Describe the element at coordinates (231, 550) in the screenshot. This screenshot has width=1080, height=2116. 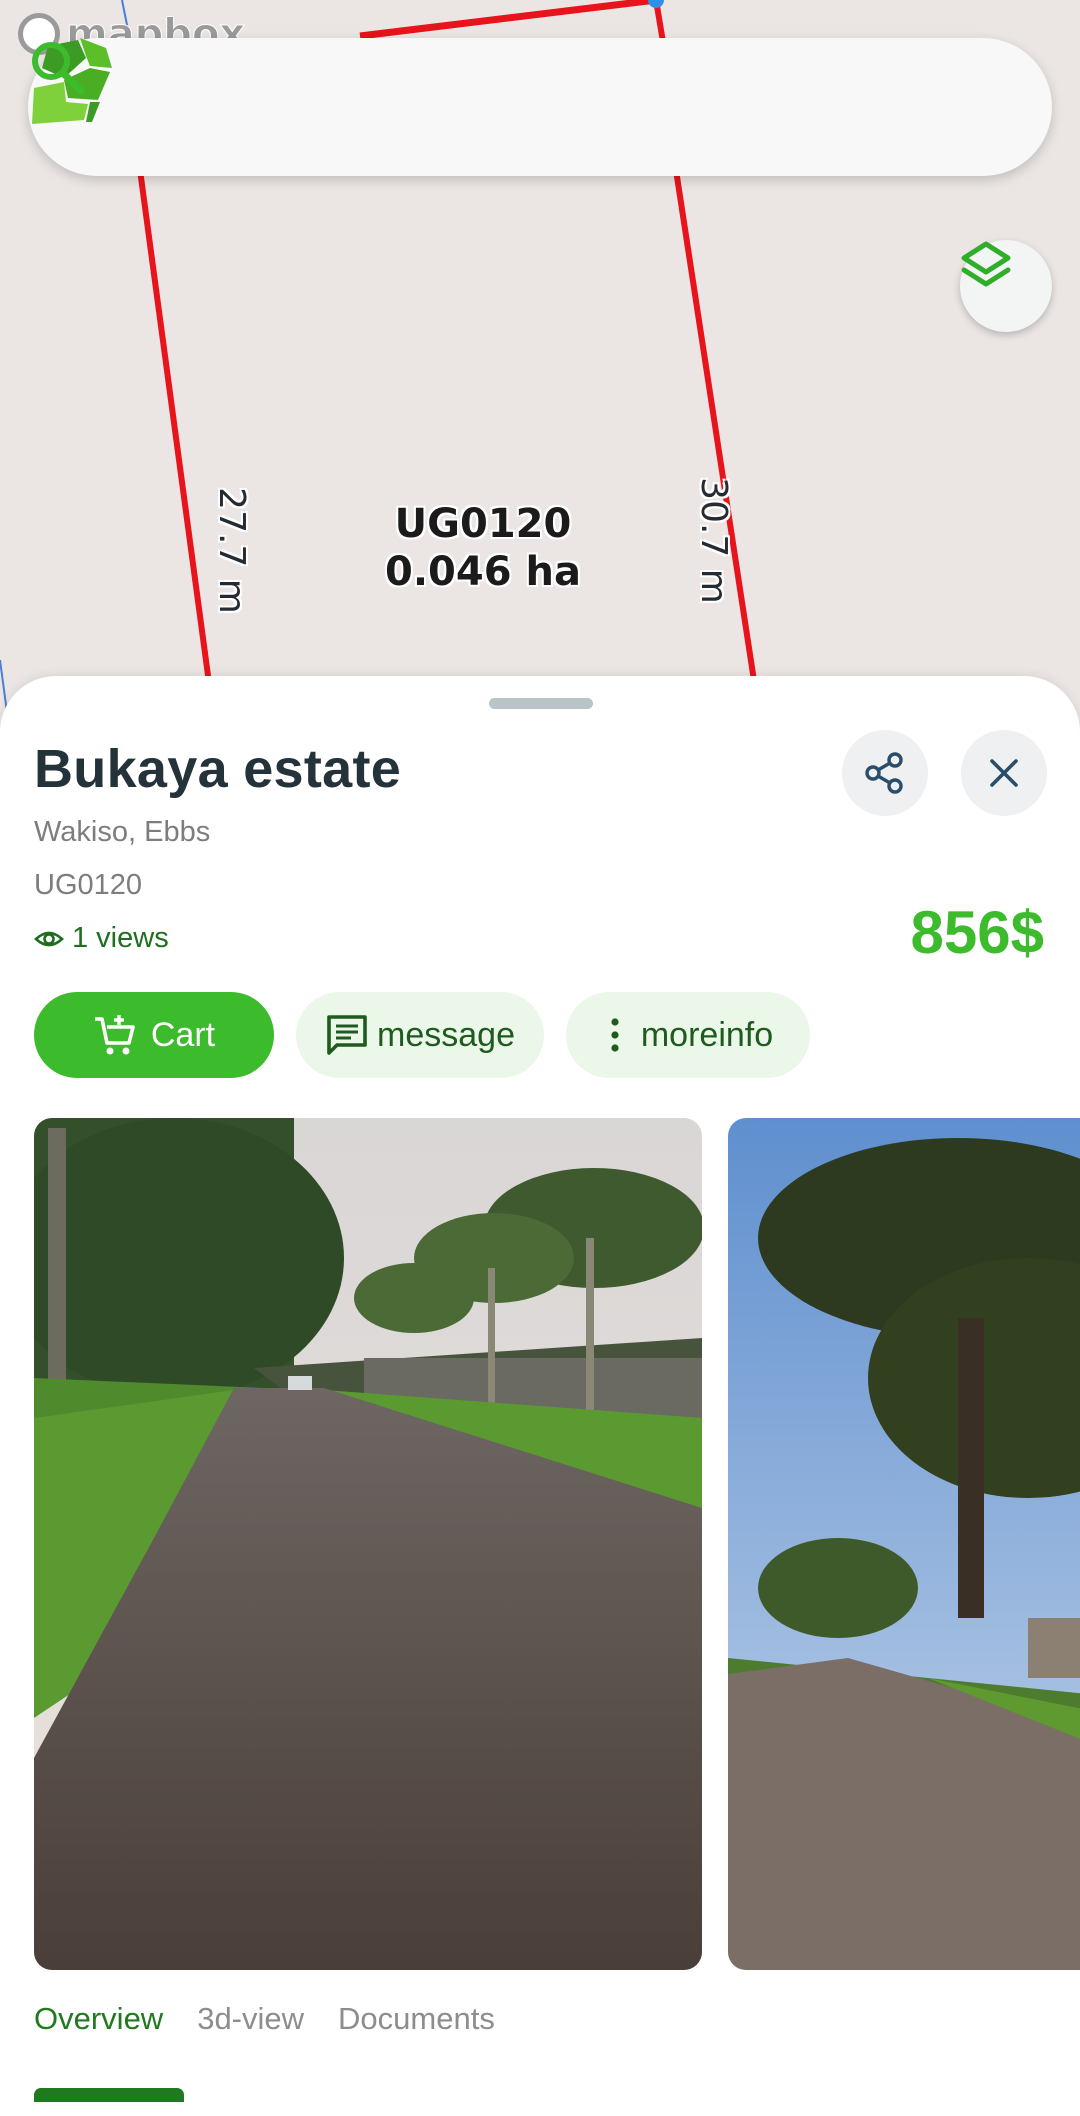
I see `left-side-length: 27.7 m` at that location.